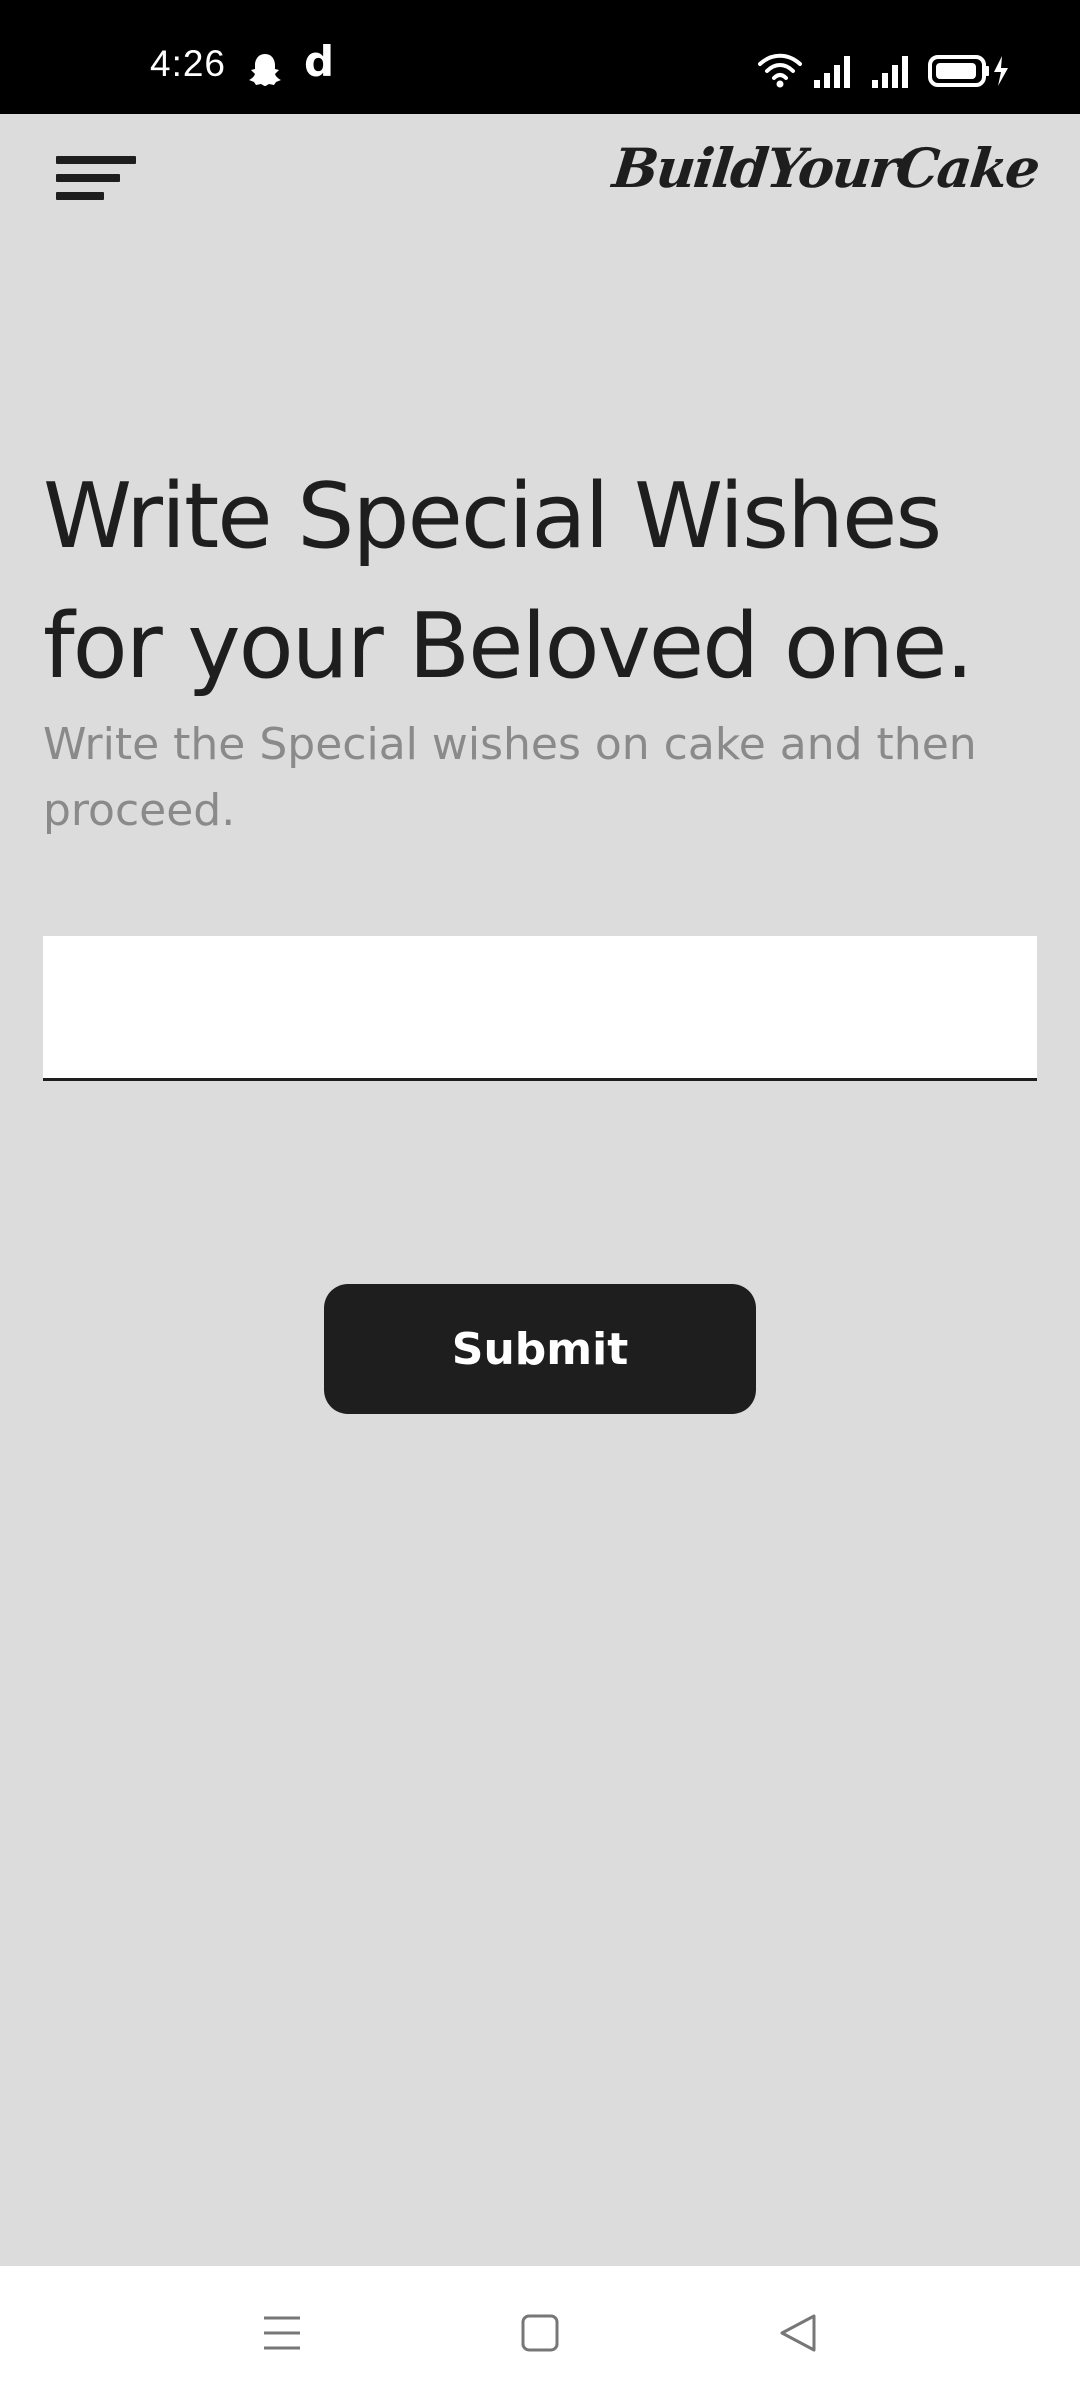  What do you see at coordinates (540, 1008) in the screenshot?
I see `wish-input` at bounding box center [540, 1008].